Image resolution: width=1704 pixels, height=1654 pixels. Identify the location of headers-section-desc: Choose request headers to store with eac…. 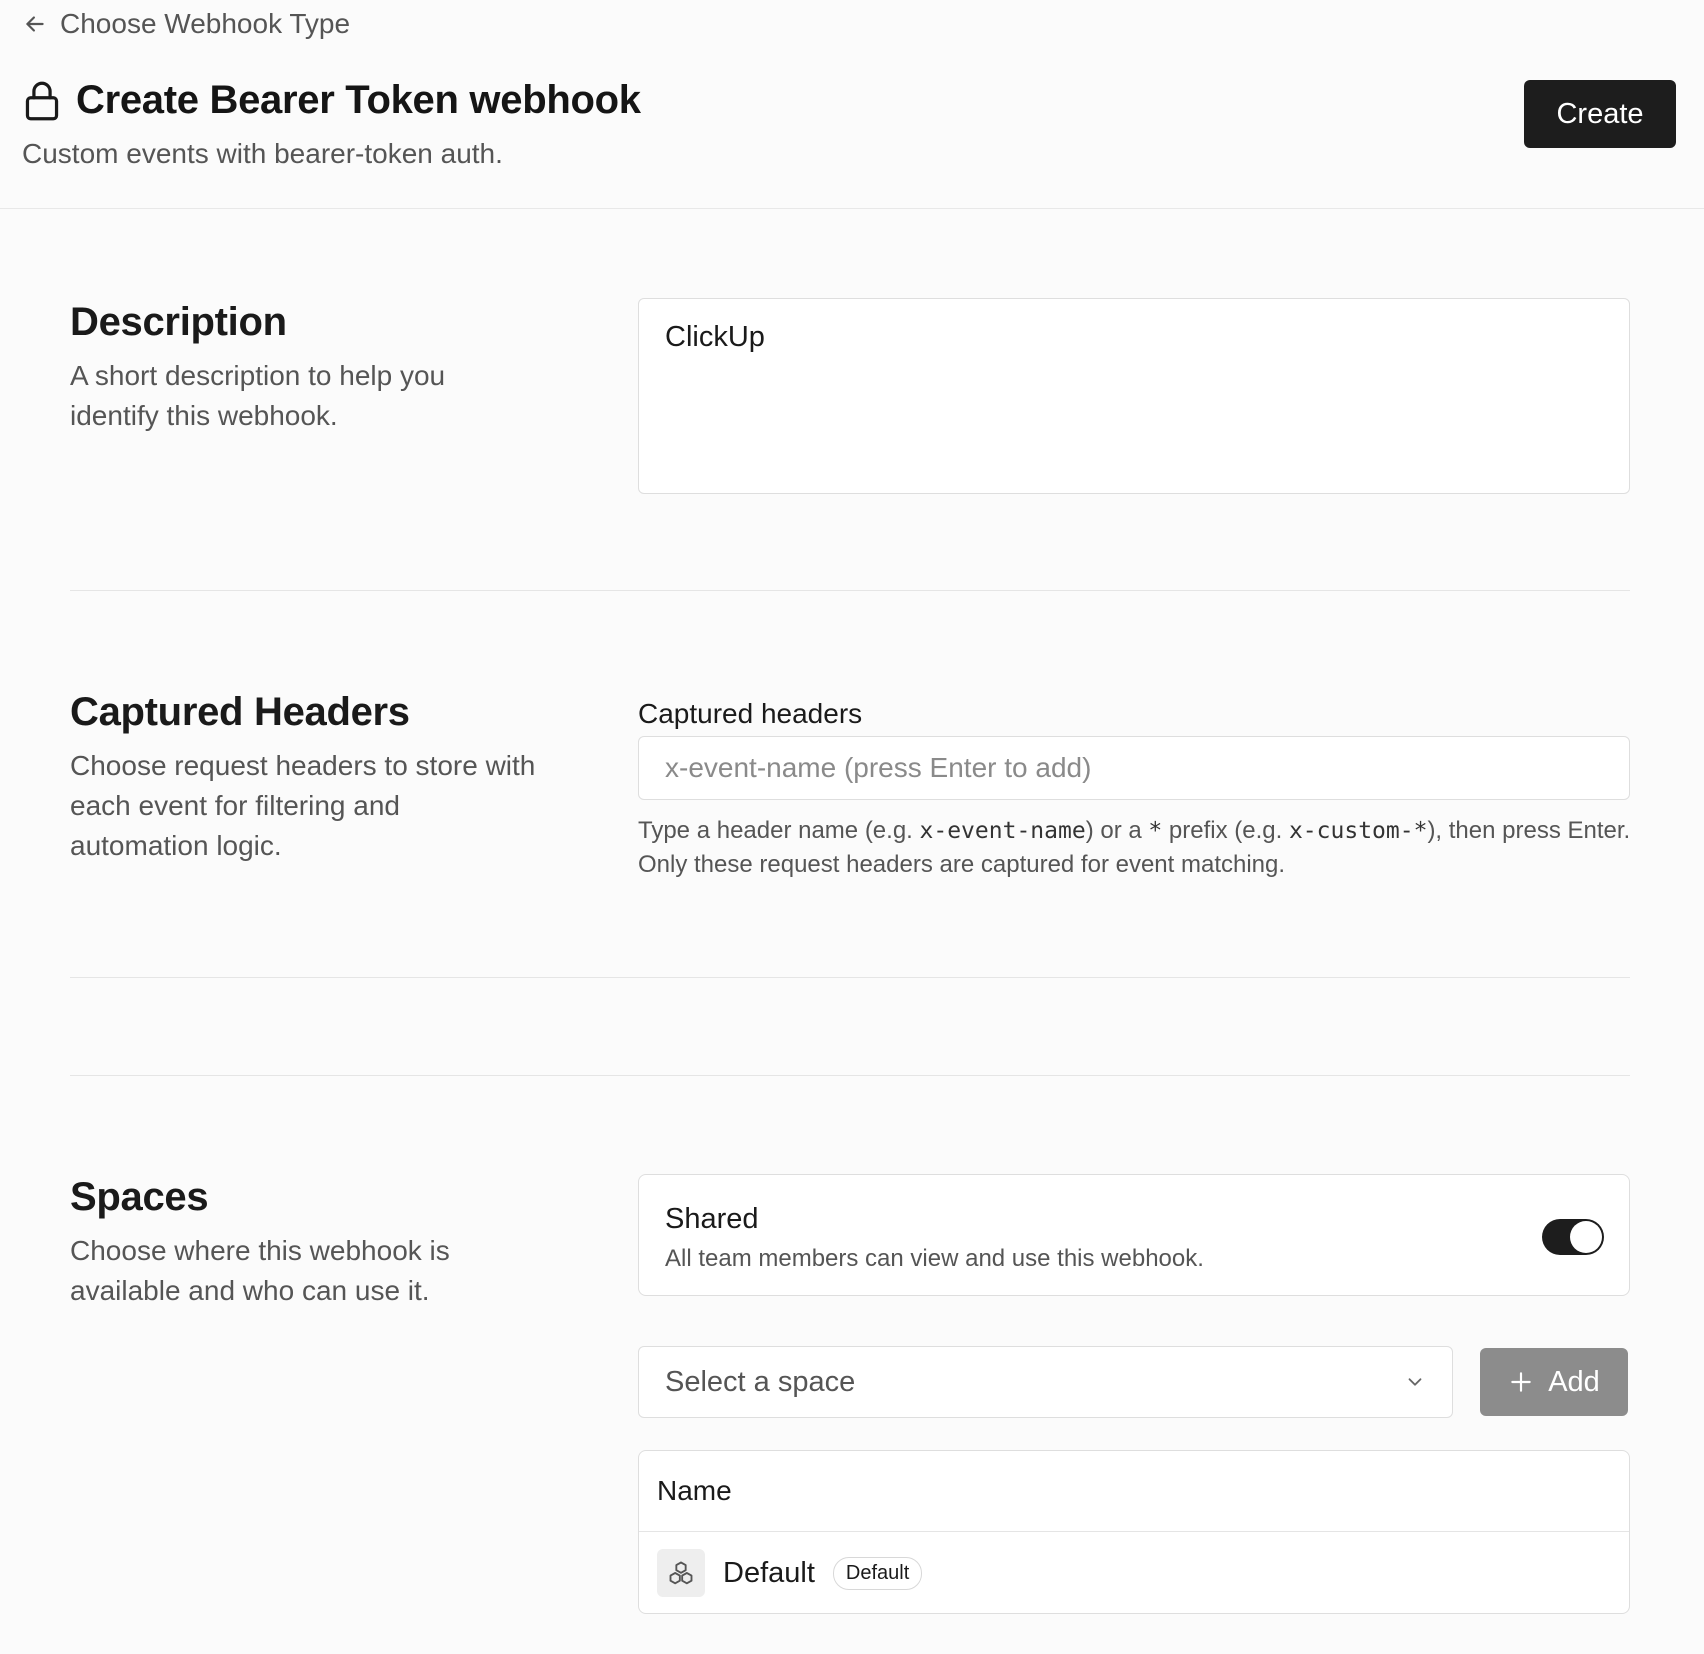
(303, 805).